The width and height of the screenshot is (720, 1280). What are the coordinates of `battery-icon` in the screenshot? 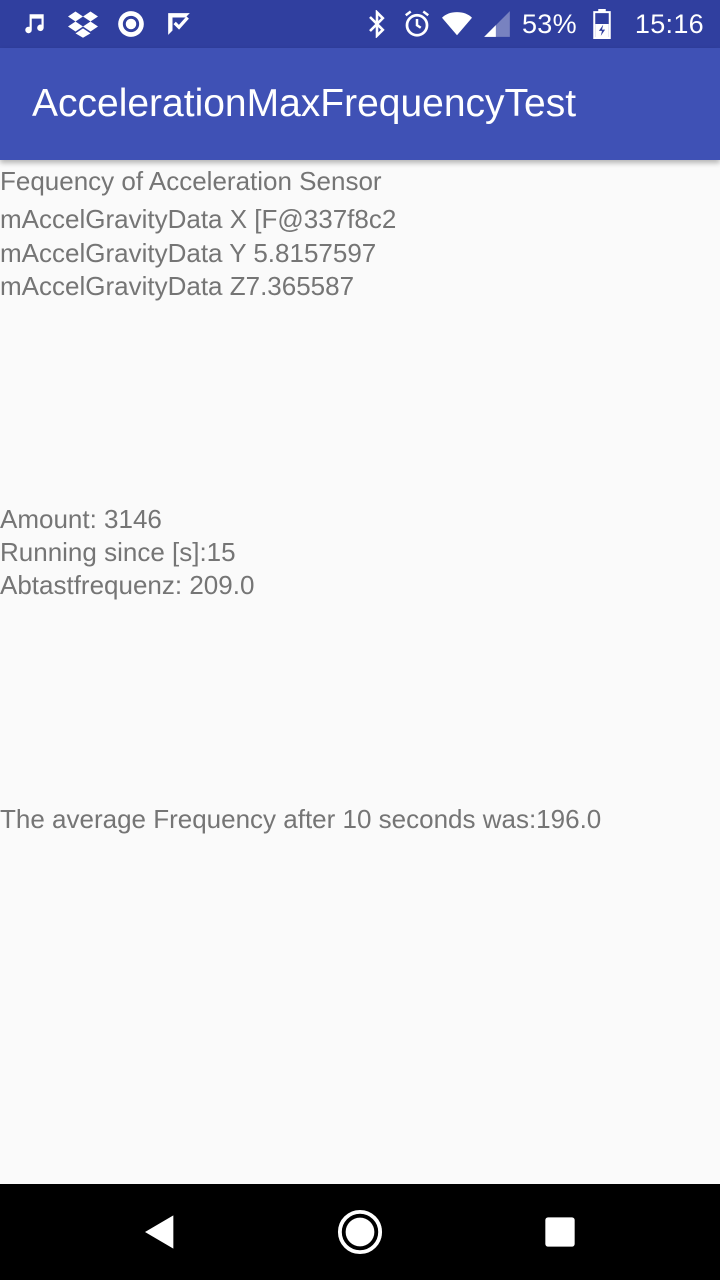 It's located at (602, 24).